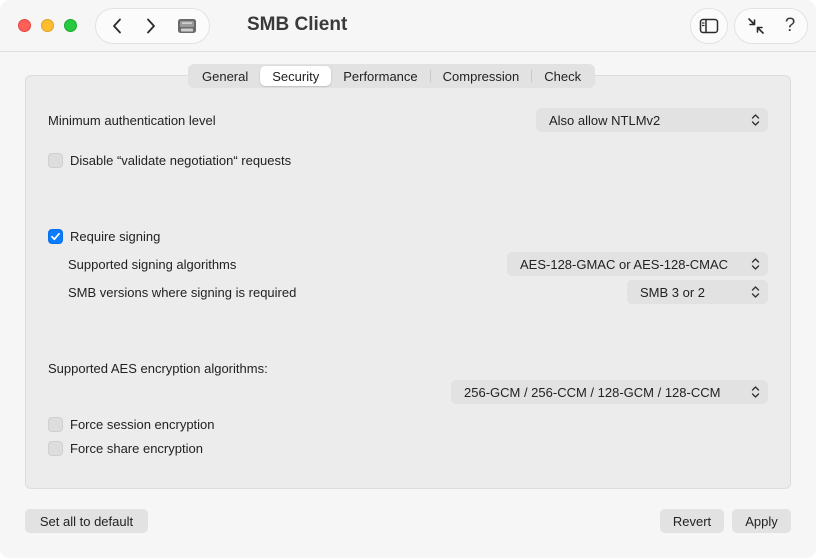 This screenshot has width=816, height=558. Describe the element at coordinates (761, 521) in the screenshot. I see `apply-button: Apply` at that location.